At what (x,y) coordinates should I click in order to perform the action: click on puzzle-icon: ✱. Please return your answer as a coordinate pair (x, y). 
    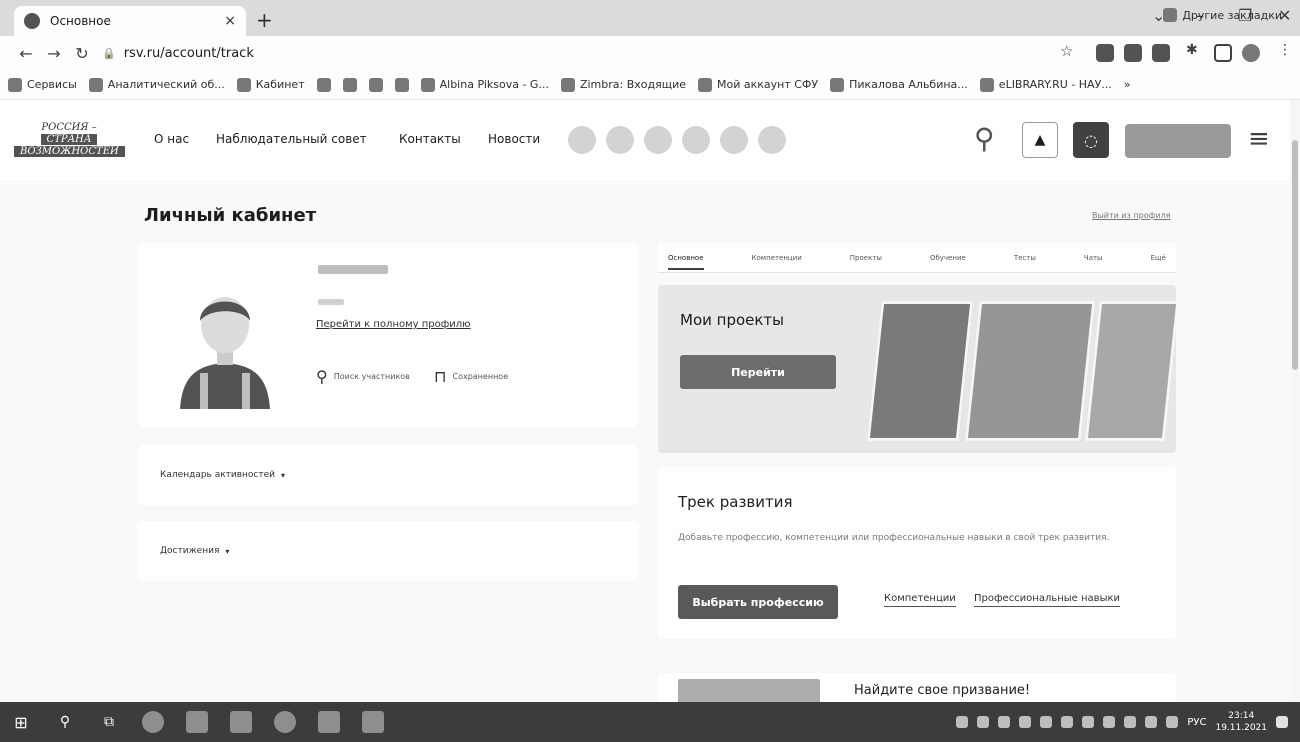
    Looking at the image, I should click on (1195, 51).